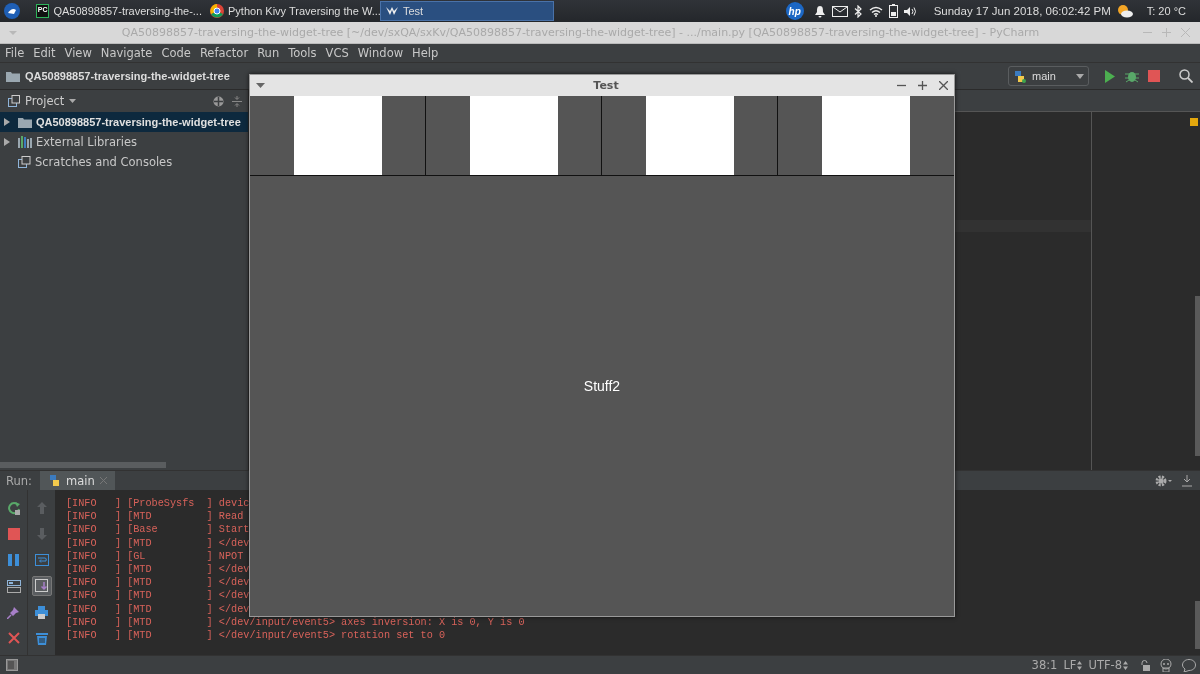 This screenshot has height=674, width=1200. I want to click on run-tab: main, so click(77, 480).